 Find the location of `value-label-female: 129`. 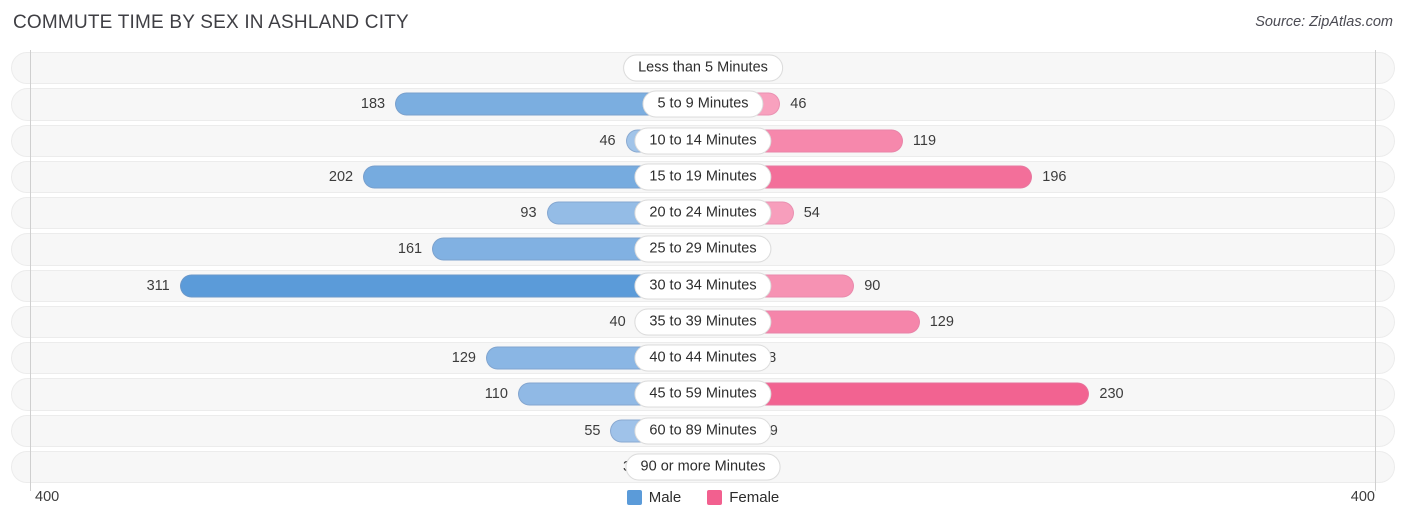

value-label-female: 129 is located at coordinates (941, 321).